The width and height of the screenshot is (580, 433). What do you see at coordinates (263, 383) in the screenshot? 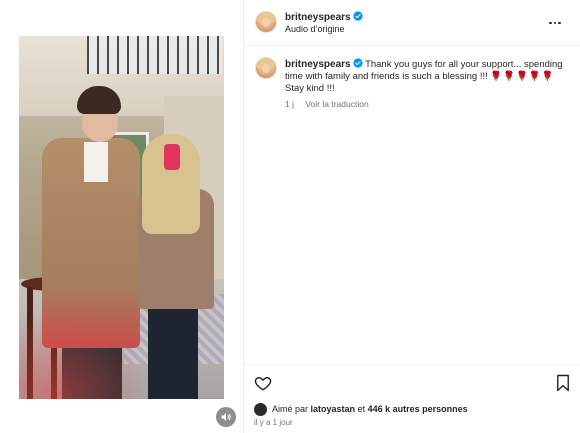
I see `heart-icon` at bounding box center [263, 383].